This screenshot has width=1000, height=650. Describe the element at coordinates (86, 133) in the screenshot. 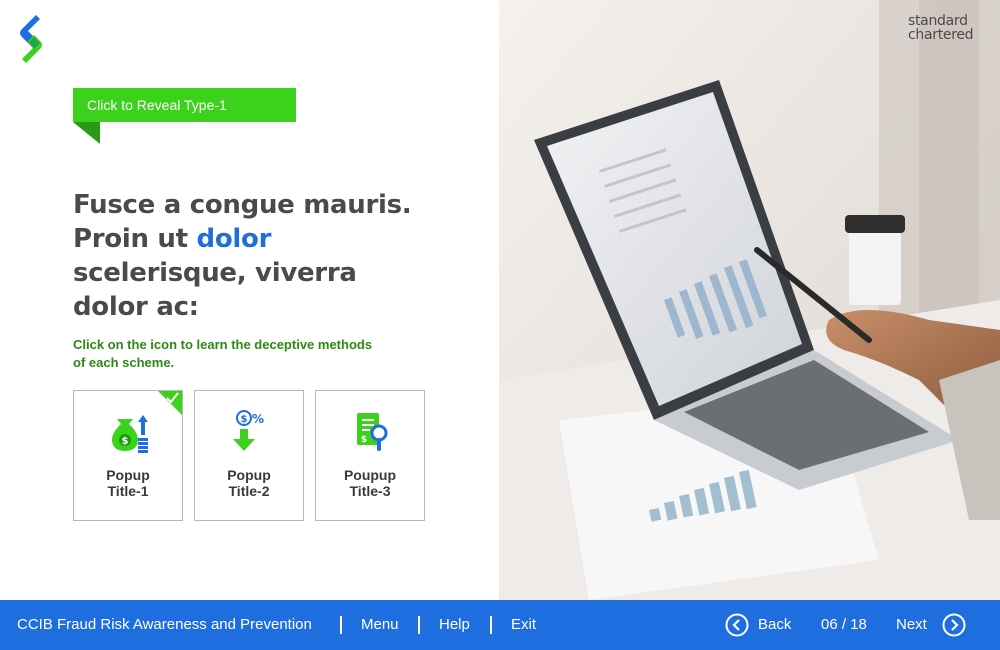

I see `reveal-tab-fold` at that location.